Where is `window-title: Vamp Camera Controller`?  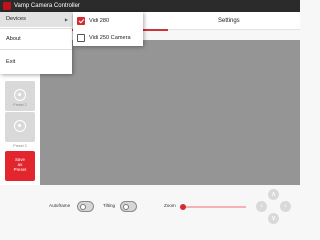
window-title: Vamp Camera Controller is located at coordinates (47, 6).